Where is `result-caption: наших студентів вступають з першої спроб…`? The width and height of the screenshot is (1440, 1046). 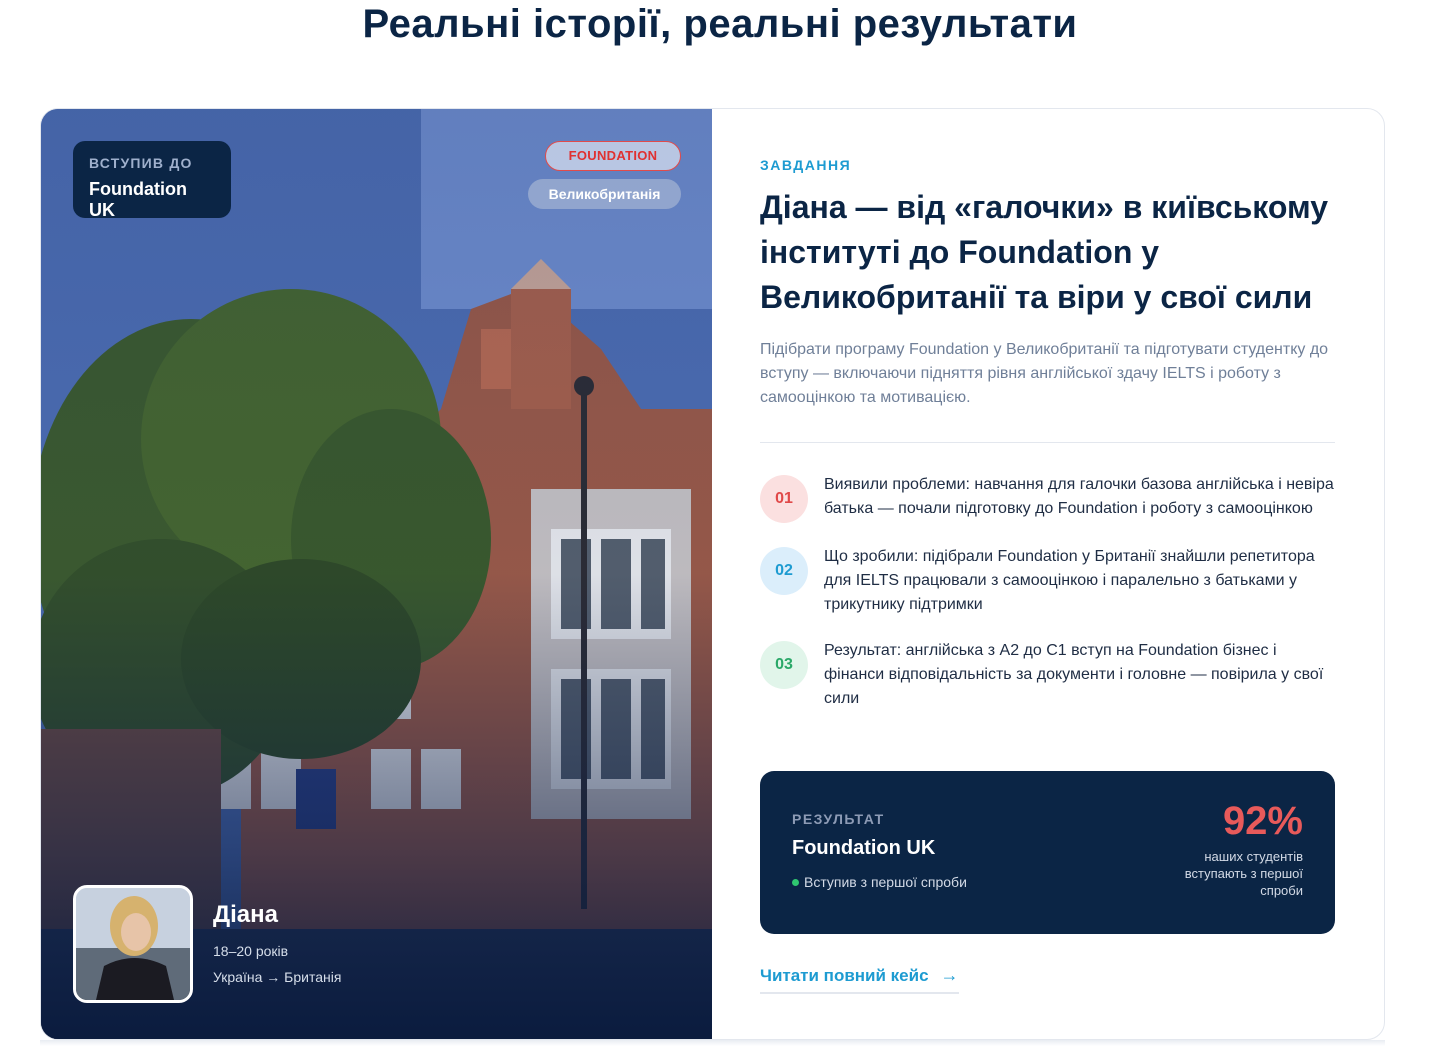 result-caption: наших студентів вступають з першої спроб… is located at coordinates (1243, 873).